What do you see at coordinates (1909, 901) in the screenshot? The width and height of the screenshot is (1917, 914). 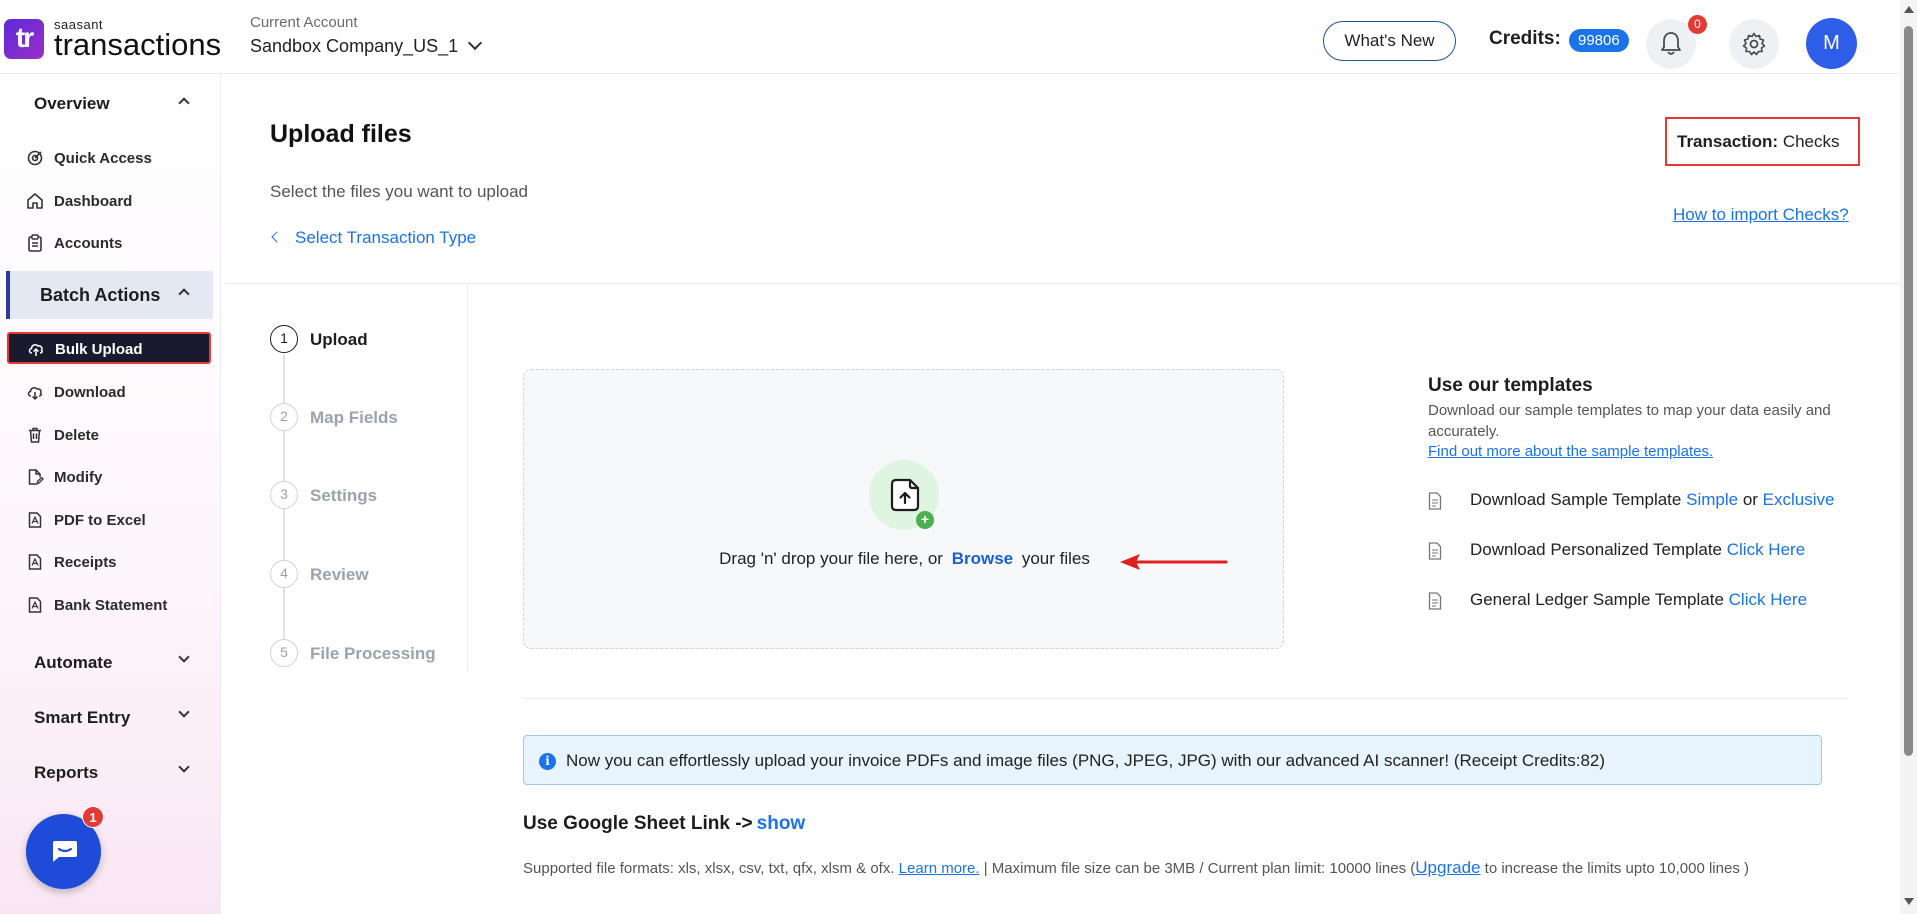 I see `scroll-down-arrow-icon` at bounding box center [1909, 901].